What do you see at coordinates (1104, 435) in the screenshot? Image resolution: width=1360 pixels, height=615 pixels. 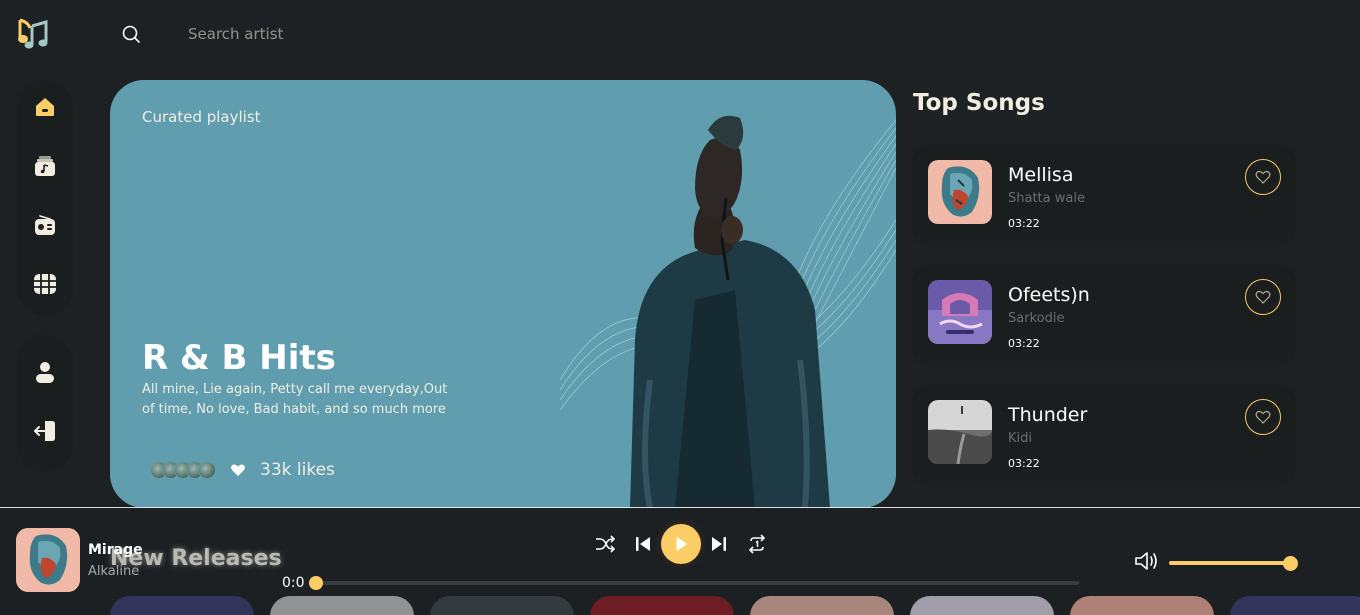 I see `song-card: Thunder Kidi 03:22` at bounding box center [1104, 435].